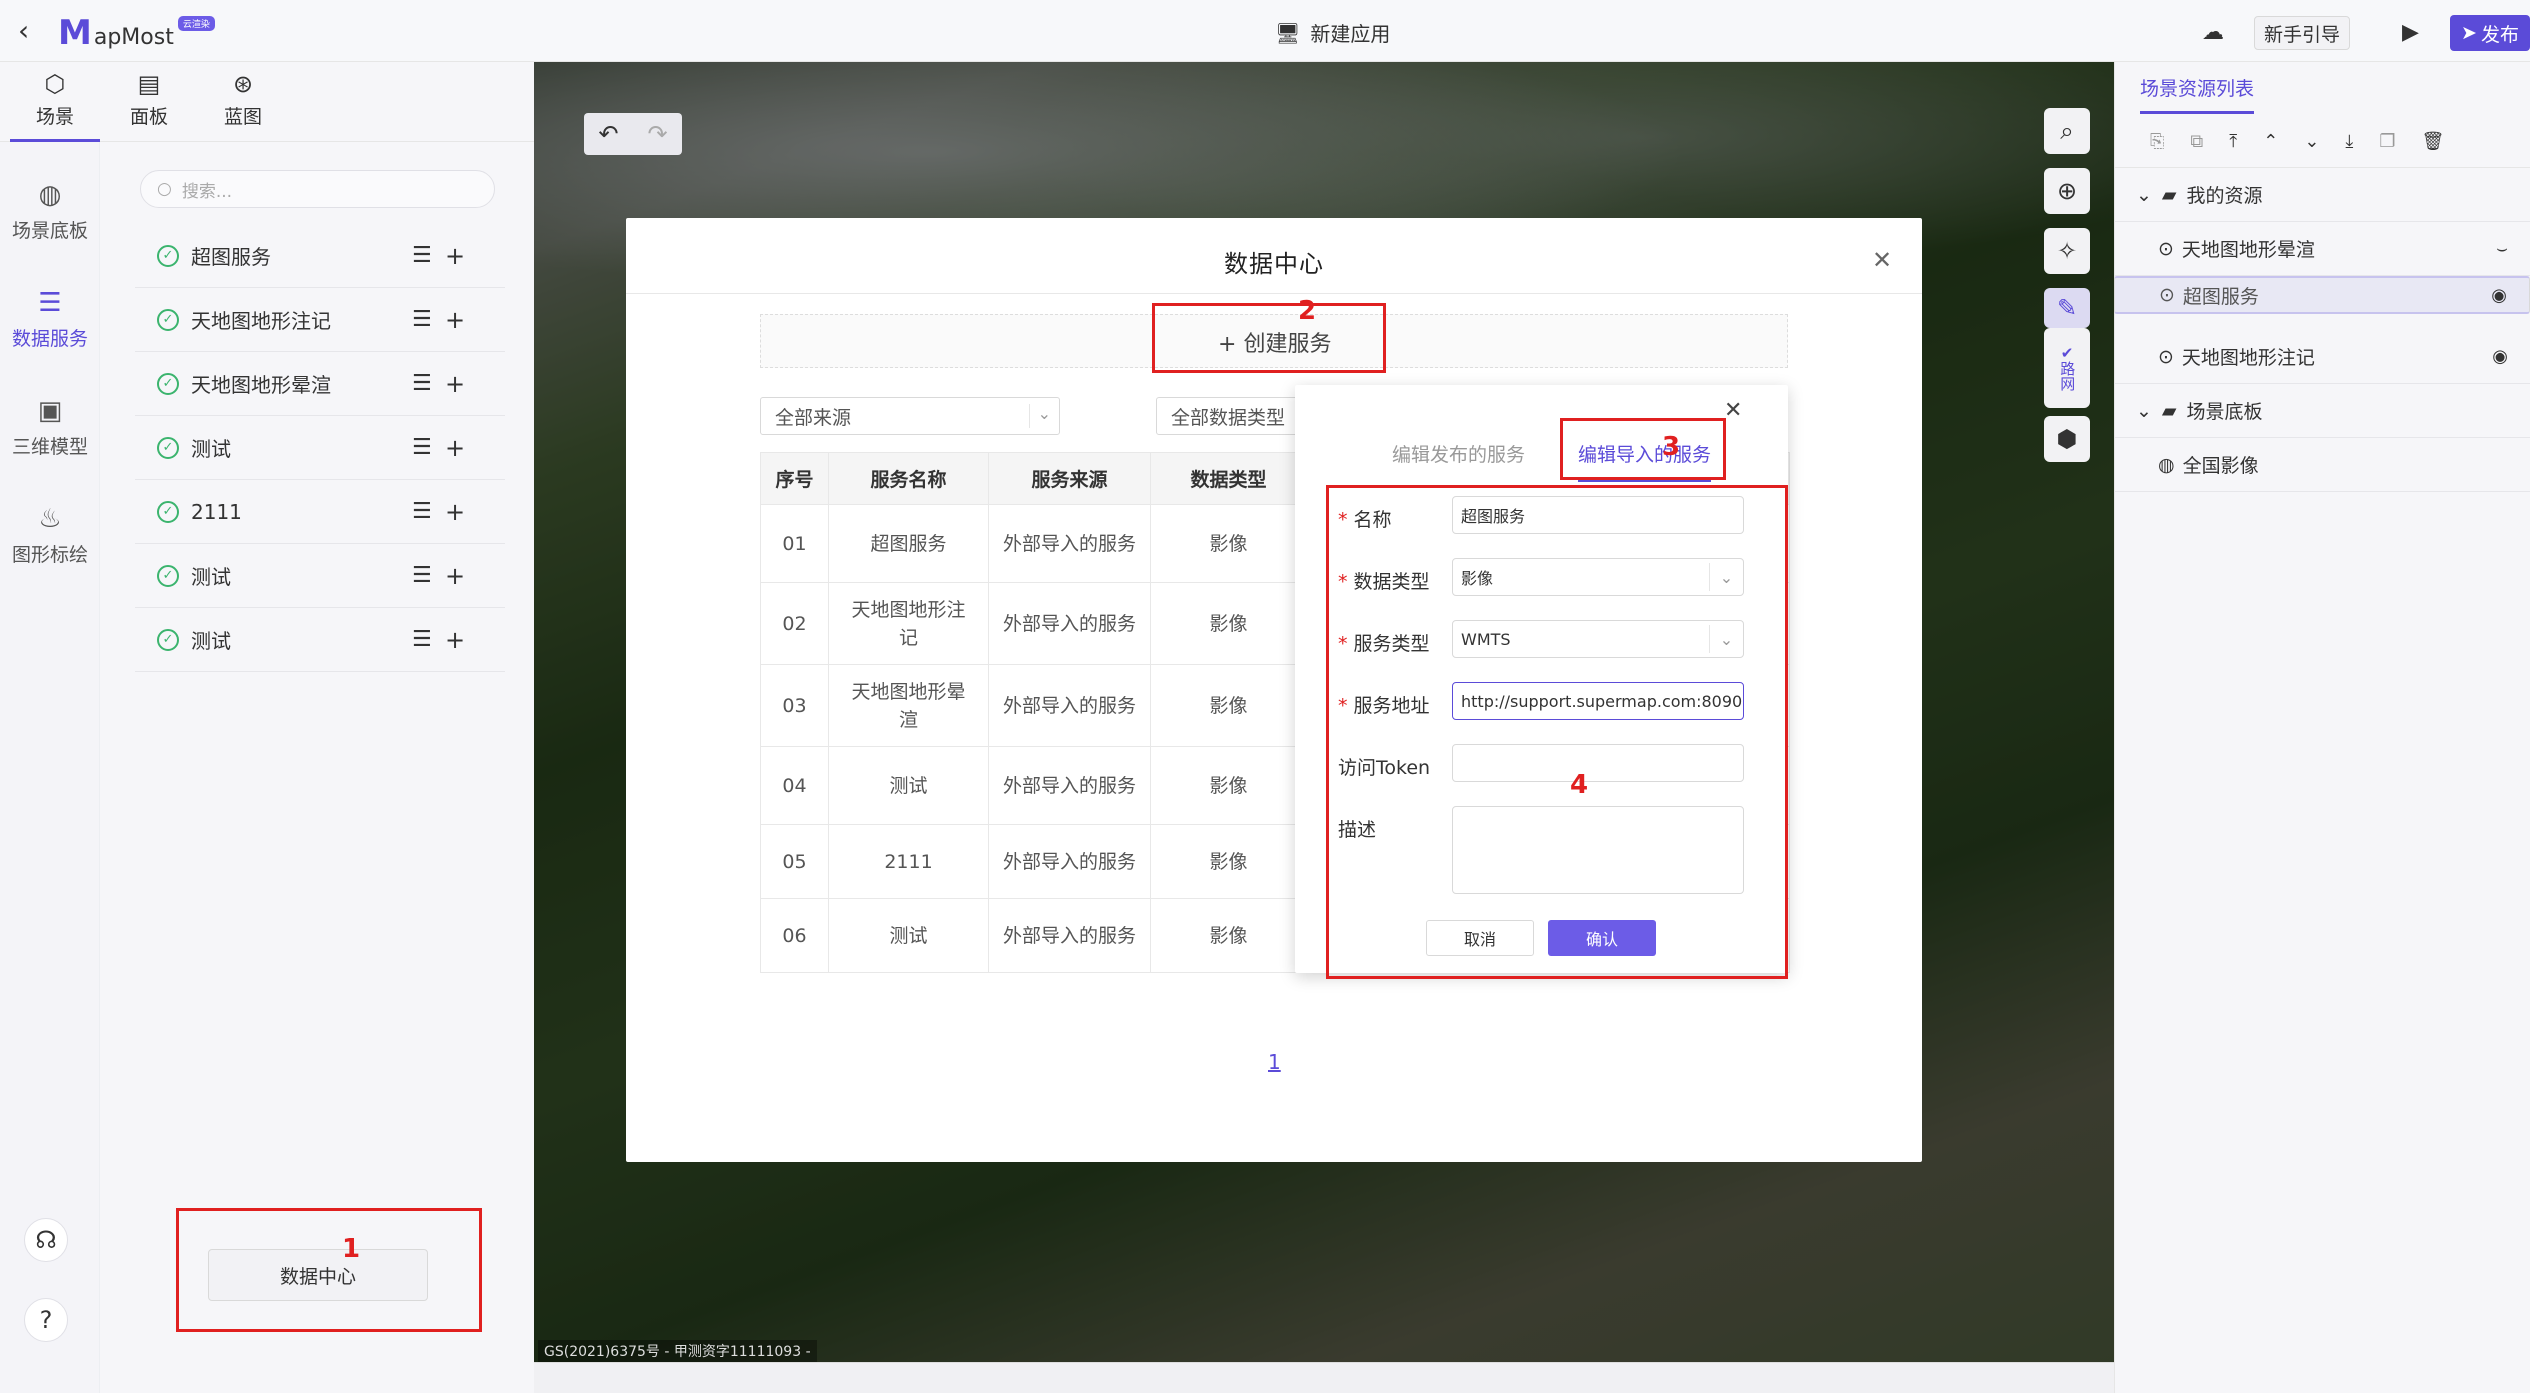 Image resolution: width=2530 pixels, height=1393 pixels. I want to click on locate-icon: ⊕, so click(2067, 191).